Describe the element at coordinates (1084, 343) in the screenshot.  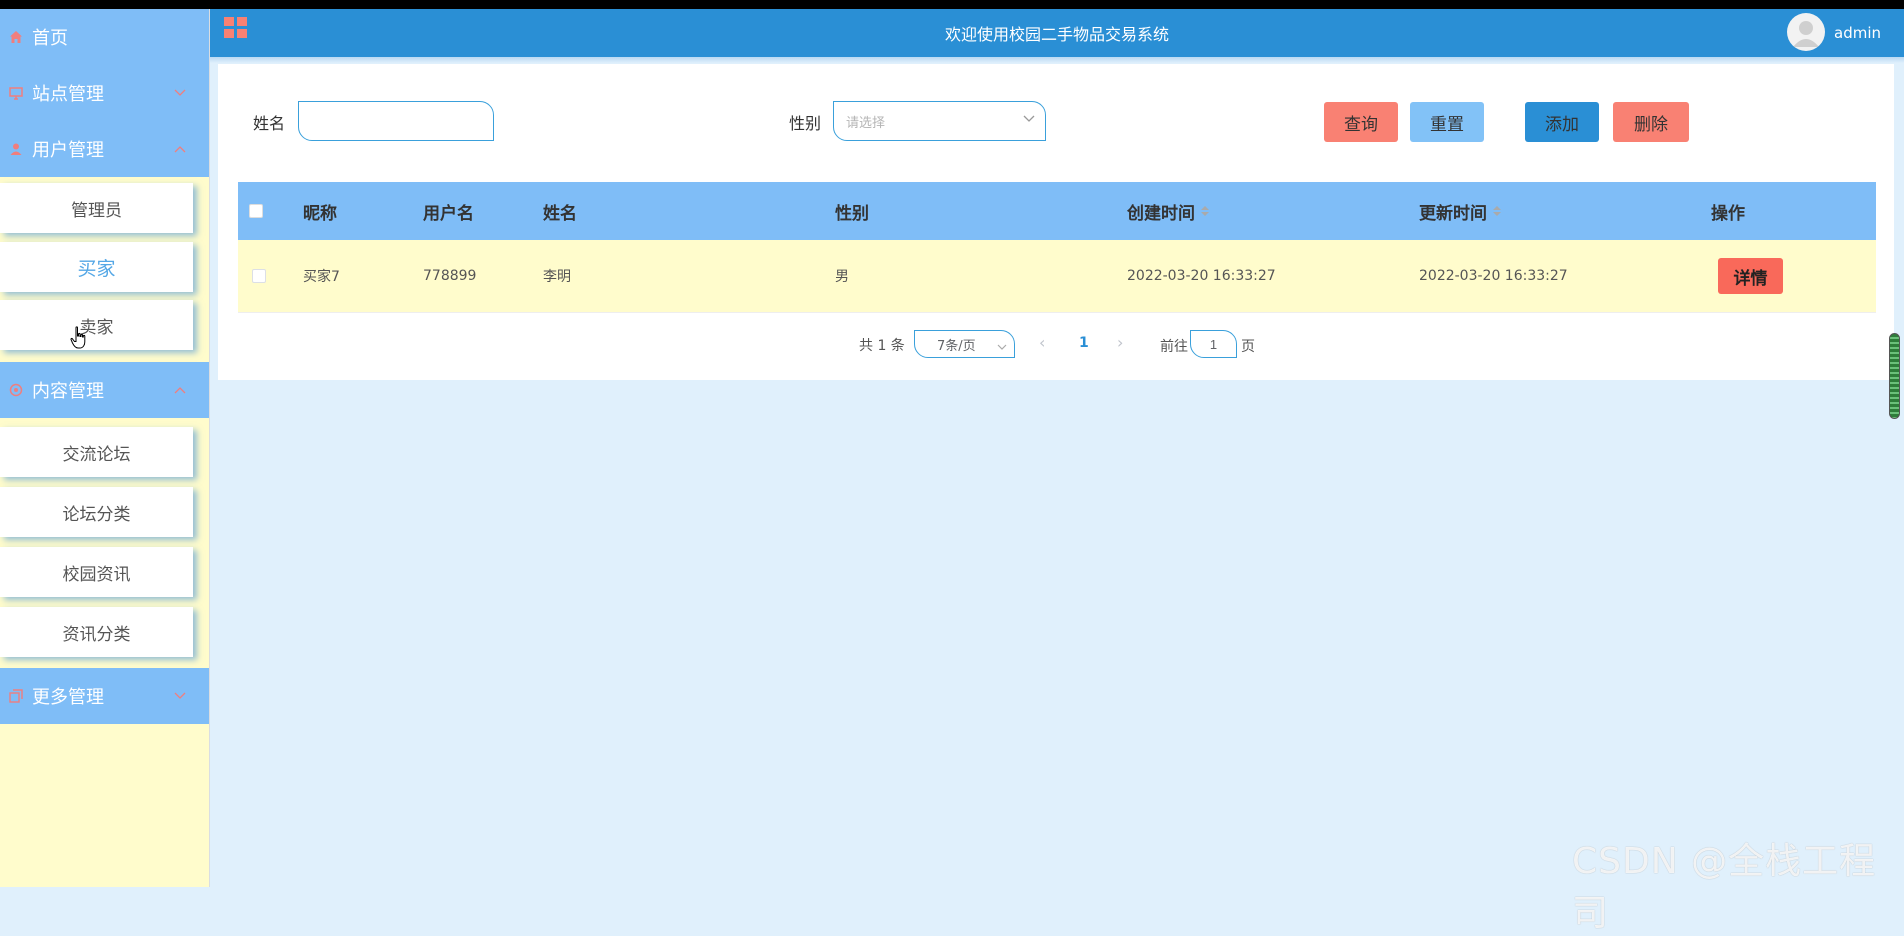
I see `current-page: 1` at that location.